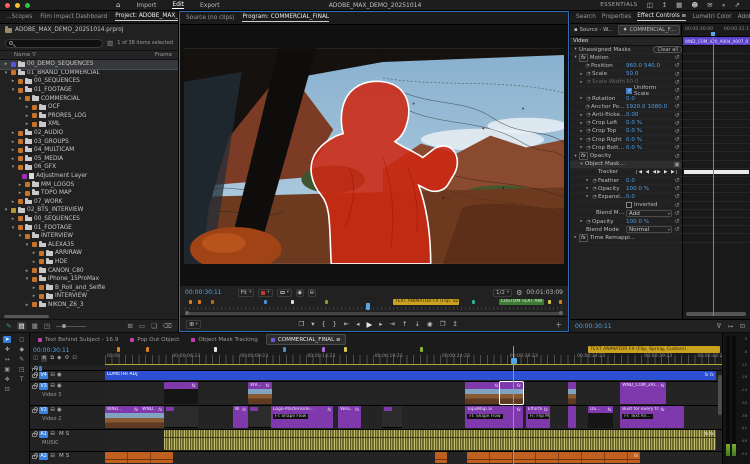 This screenshot has width=750, height=464. Describe the element at coordinates (8, 326) in the screenshot. I see `edit-pencil-icon: ✎` at that location.